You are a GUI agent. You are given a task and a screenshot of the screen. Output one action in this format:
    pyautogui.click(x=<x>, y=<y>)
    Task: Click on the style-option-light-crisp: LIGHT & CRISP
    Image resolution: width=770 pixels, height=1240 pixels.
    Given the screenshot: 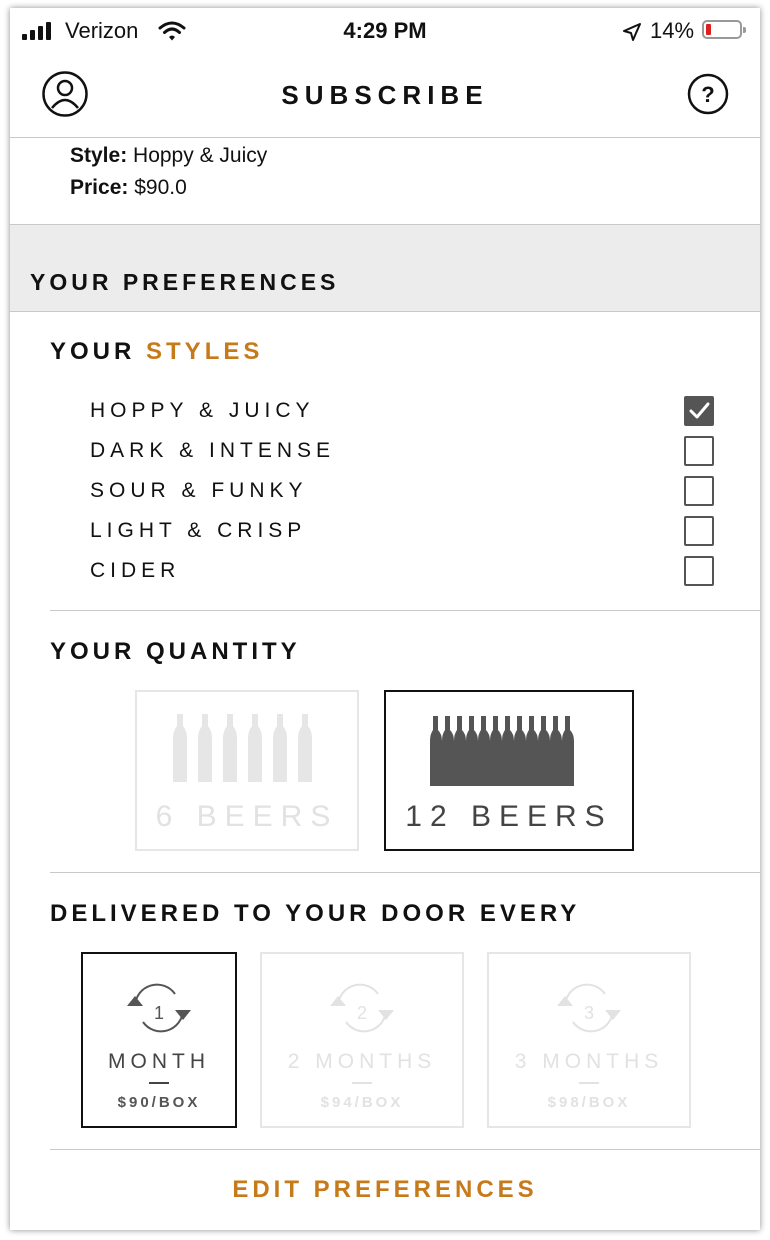 What is the action you would take?
    pyautogui.click(x=198, y=530)
    